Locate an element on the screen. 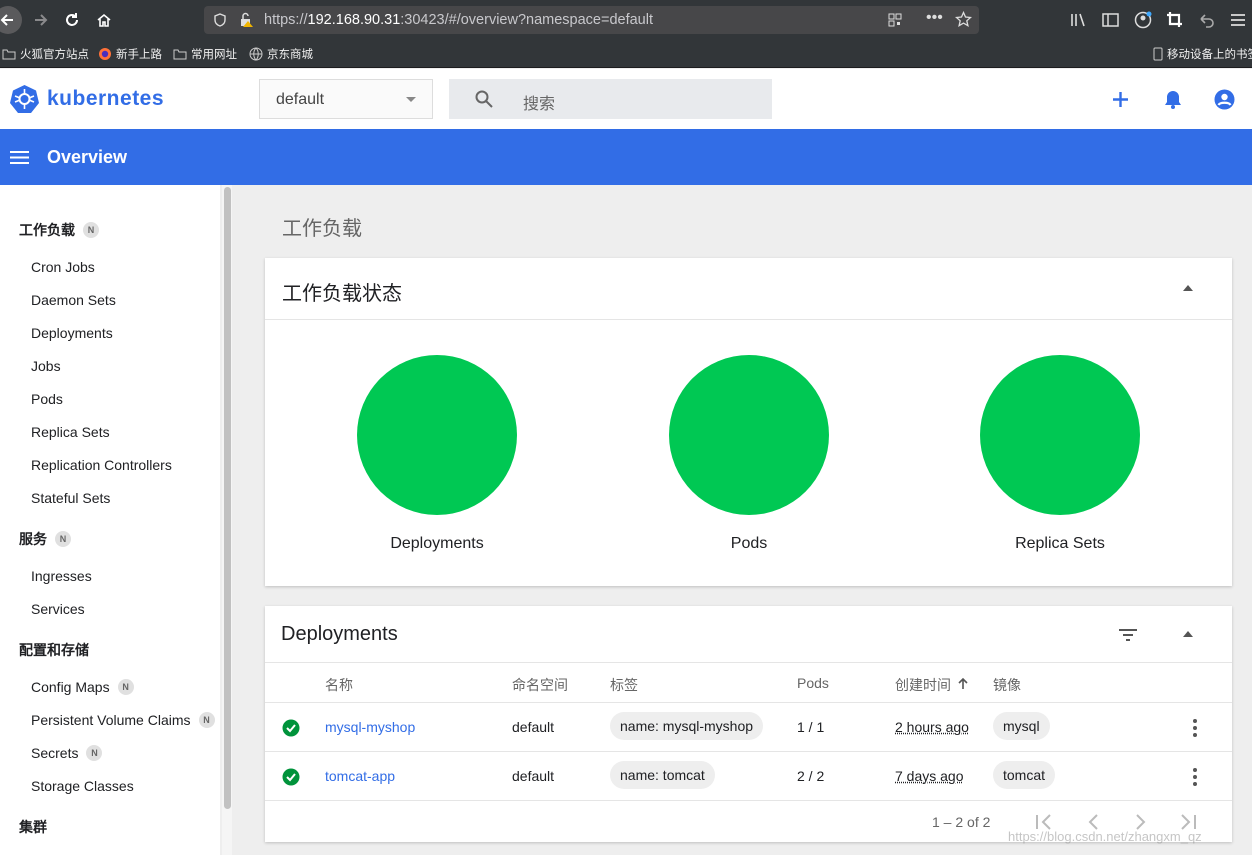 The height and width of the screenshot is (855, 1252). sidebar-item-cron-jobs: Cron Jobs is located at coordinates (63, 267).